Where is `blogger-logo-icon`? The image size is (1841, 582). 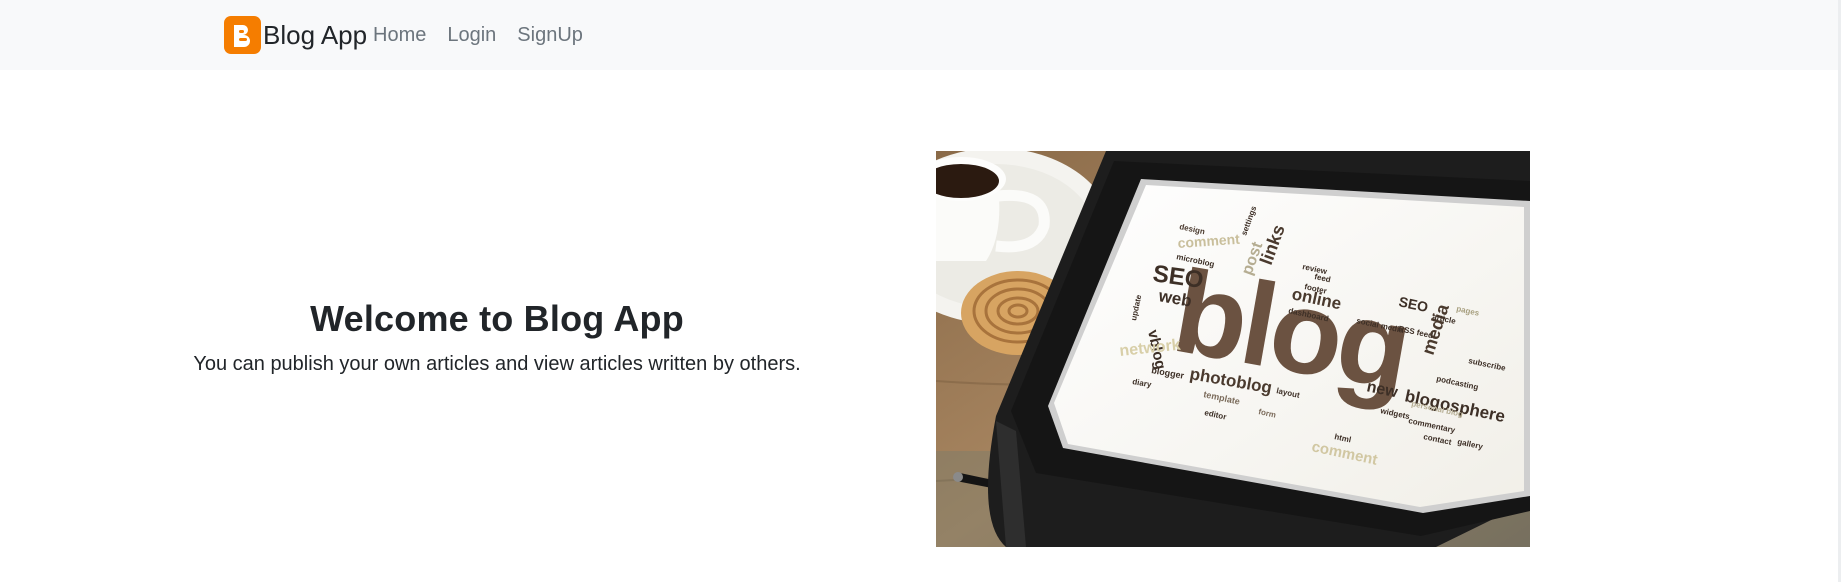 blogger-logo-icon is located at coordinates (242, 35).